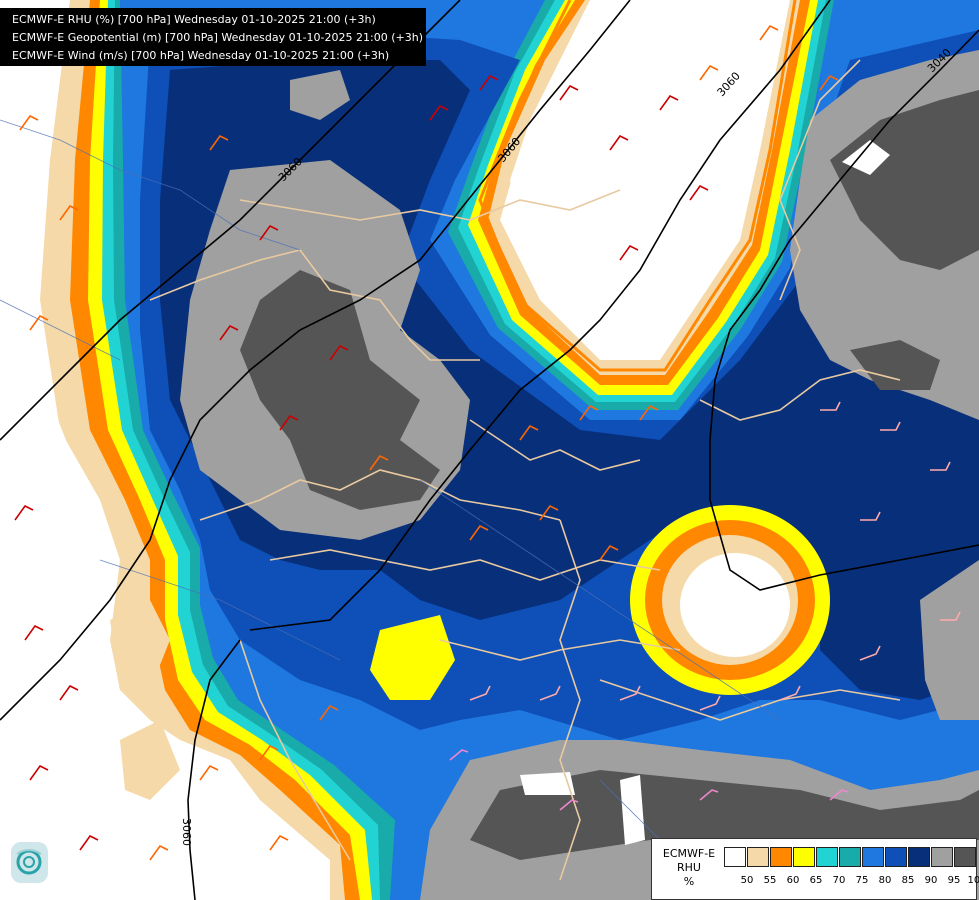 This screenshot has height=900, width=979. I want to click on contour-label: 3060, so click(186, 832).